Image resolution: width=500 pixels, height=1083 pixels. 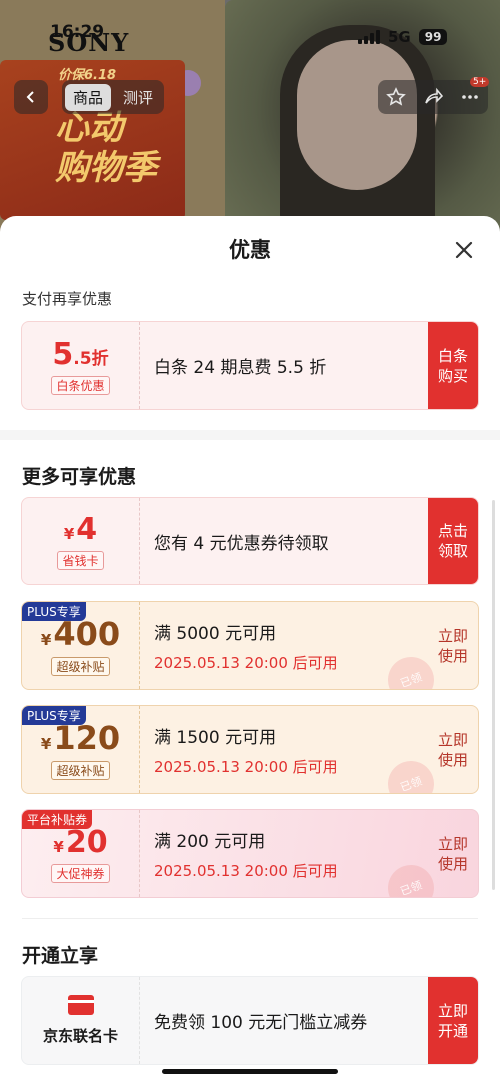 What do you see at coordinates (67, 299) in the screenshot?
I see `pay-section-label: 支付再享优惠` at bounding box center [67, 299].